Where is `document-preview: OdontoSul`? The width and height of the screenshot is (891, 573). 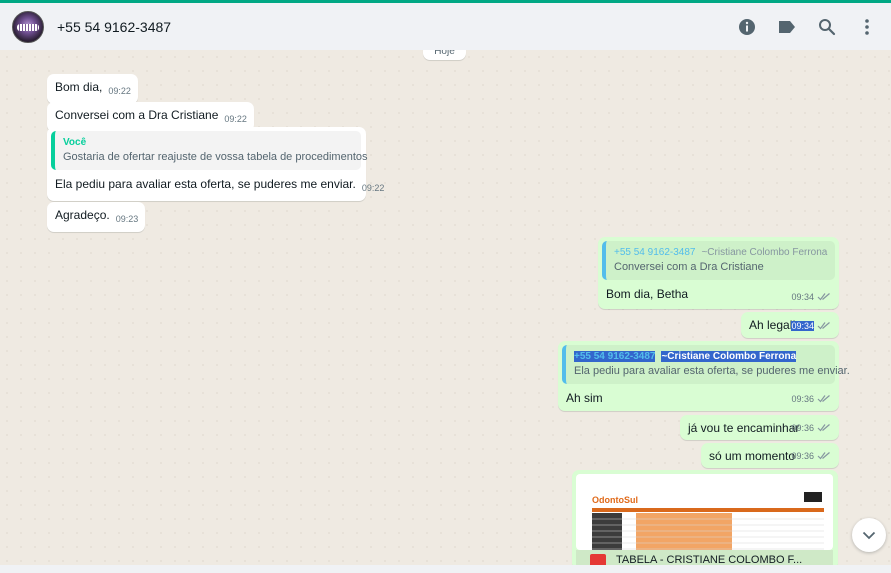 document-preview: OdontoSul is located at coordinates (704, 512).